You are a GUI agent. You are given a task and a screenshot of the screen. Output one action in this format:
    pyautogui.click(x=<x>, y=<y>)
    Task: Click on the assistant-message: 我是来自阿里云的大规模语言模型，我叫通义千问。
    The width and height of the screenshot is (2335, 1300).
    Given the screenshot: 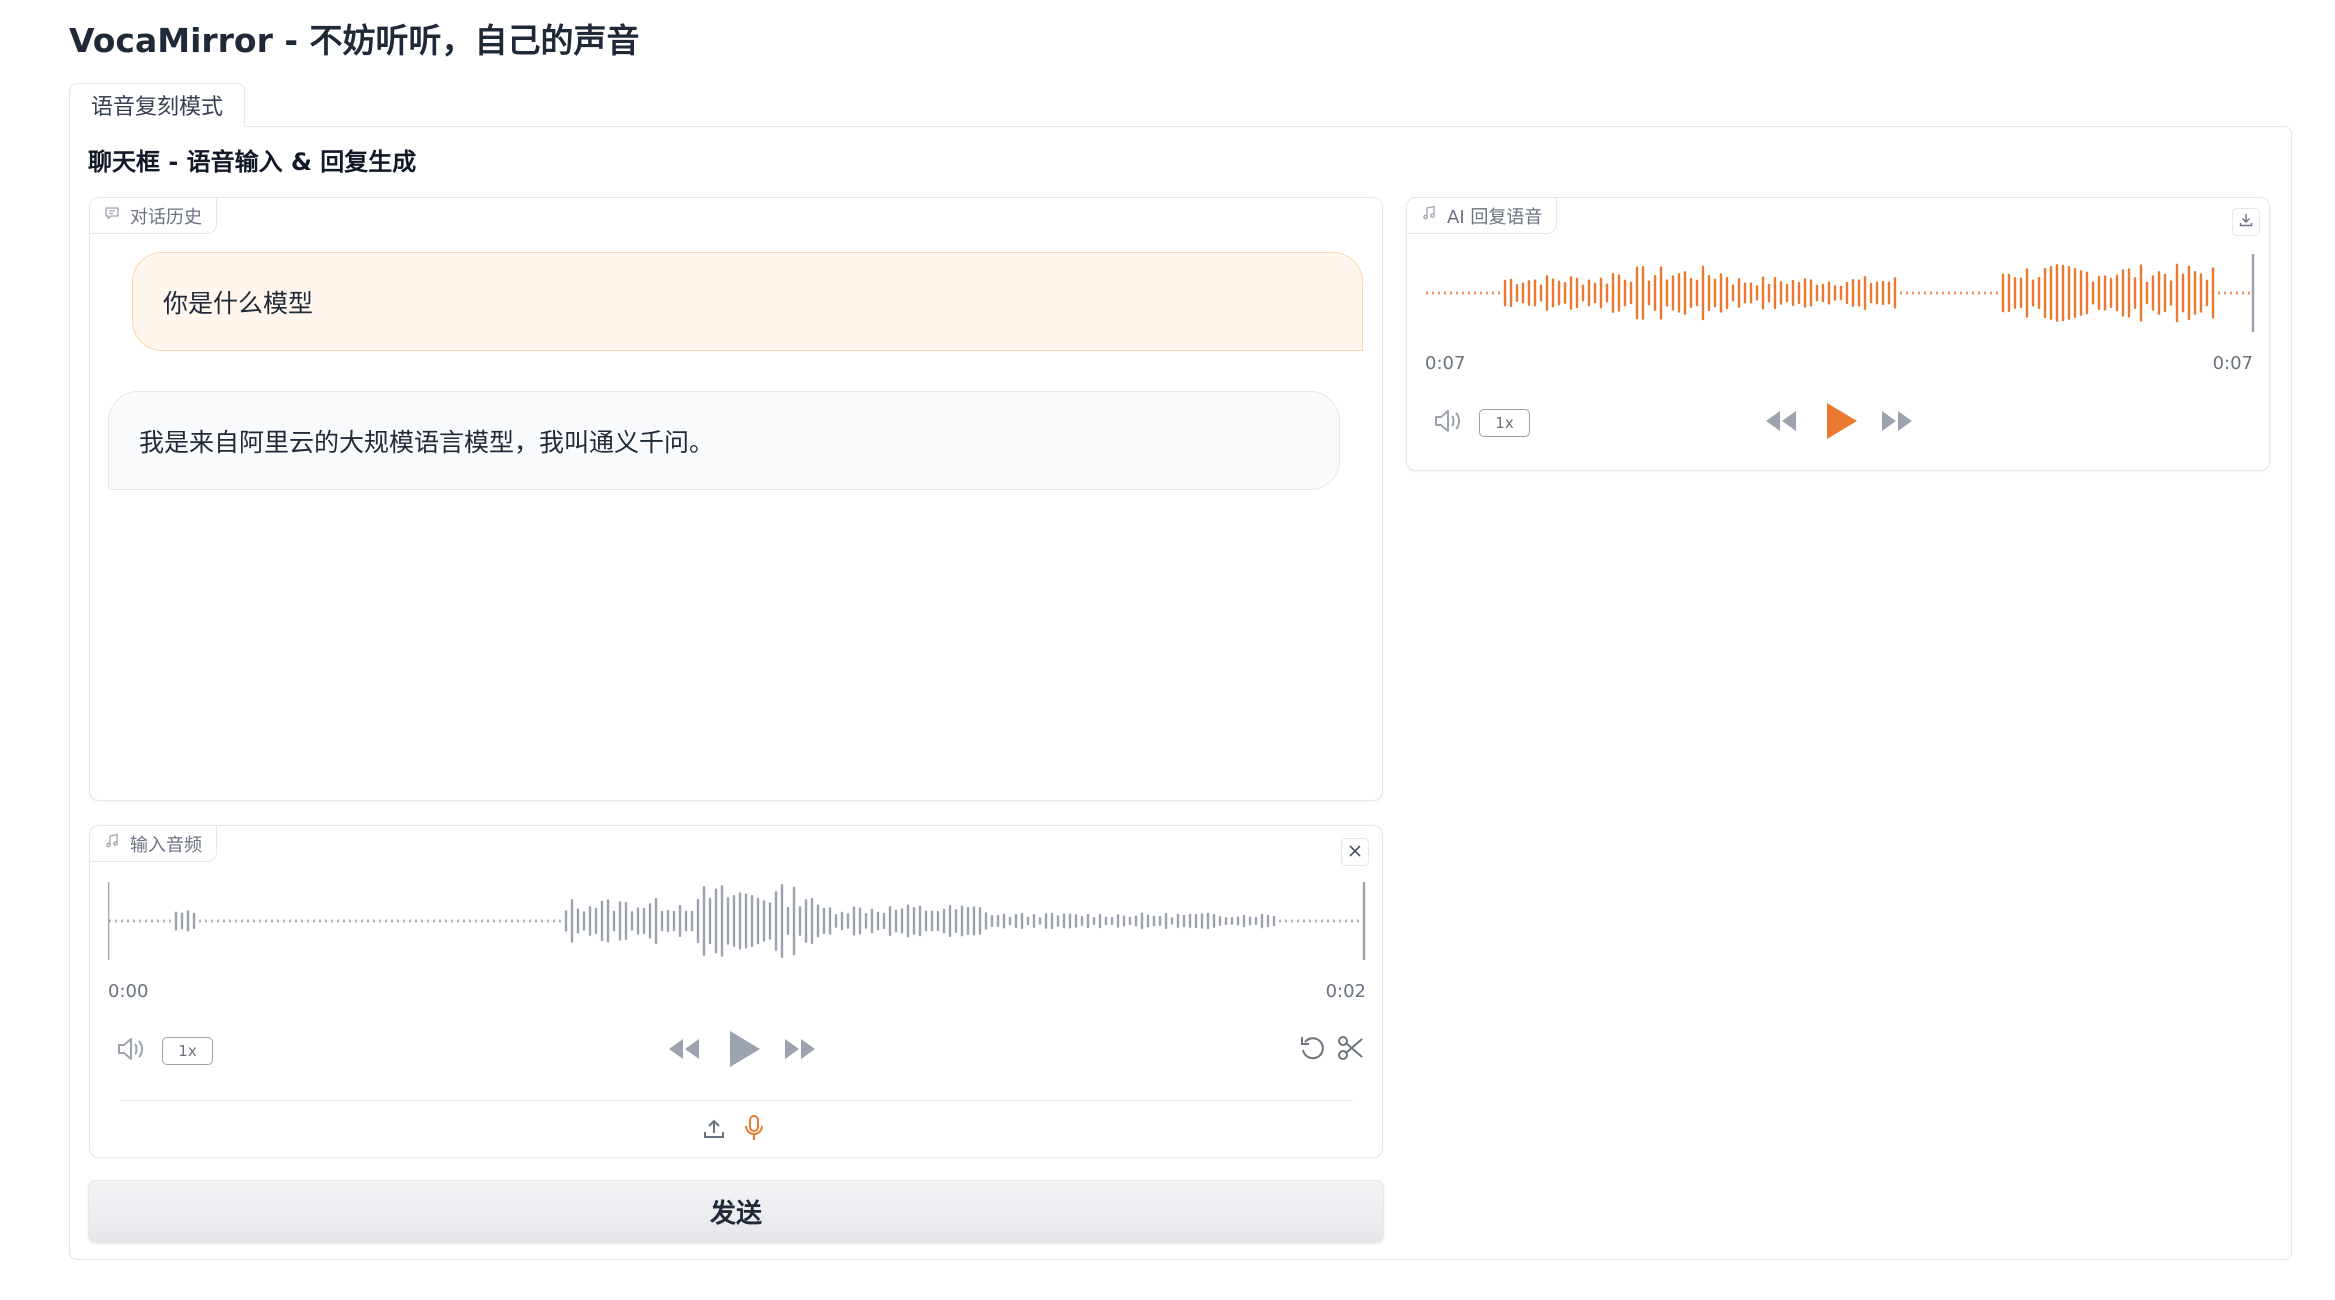 What is the action you would take?
    pyautogui.click(x=724, y=440)
    